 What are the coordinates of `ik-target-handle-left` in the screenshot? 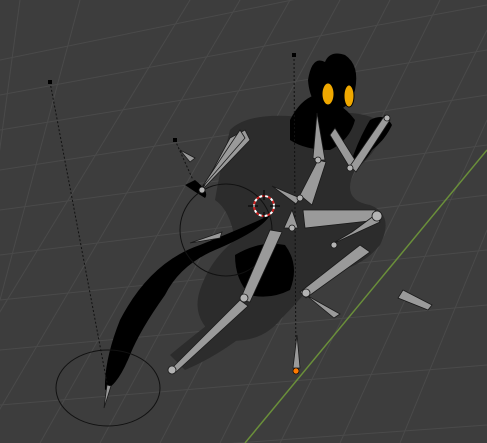 It's located at (50, 82).